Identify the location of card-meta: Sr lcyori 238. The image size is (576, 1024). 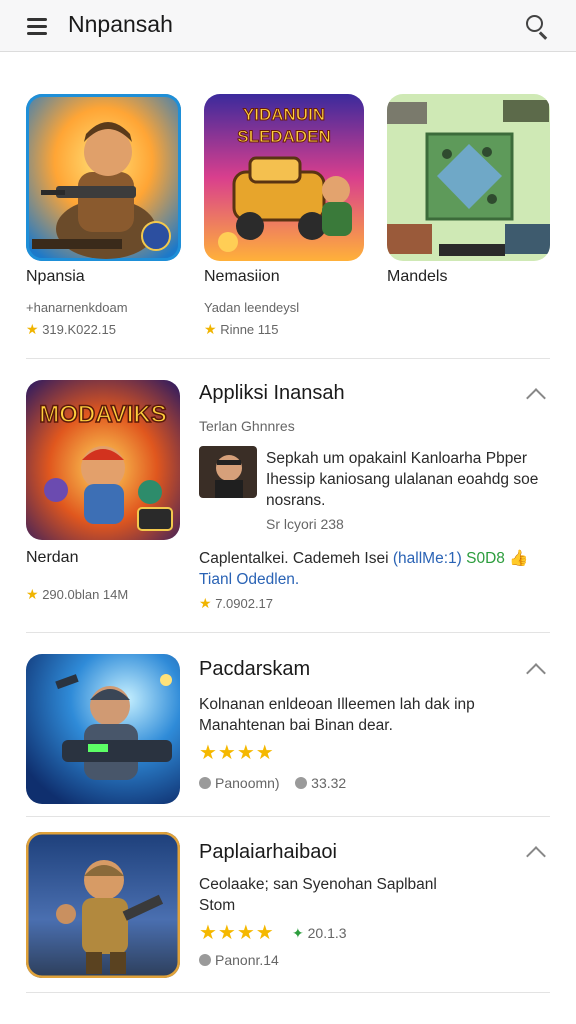
(305, 524).